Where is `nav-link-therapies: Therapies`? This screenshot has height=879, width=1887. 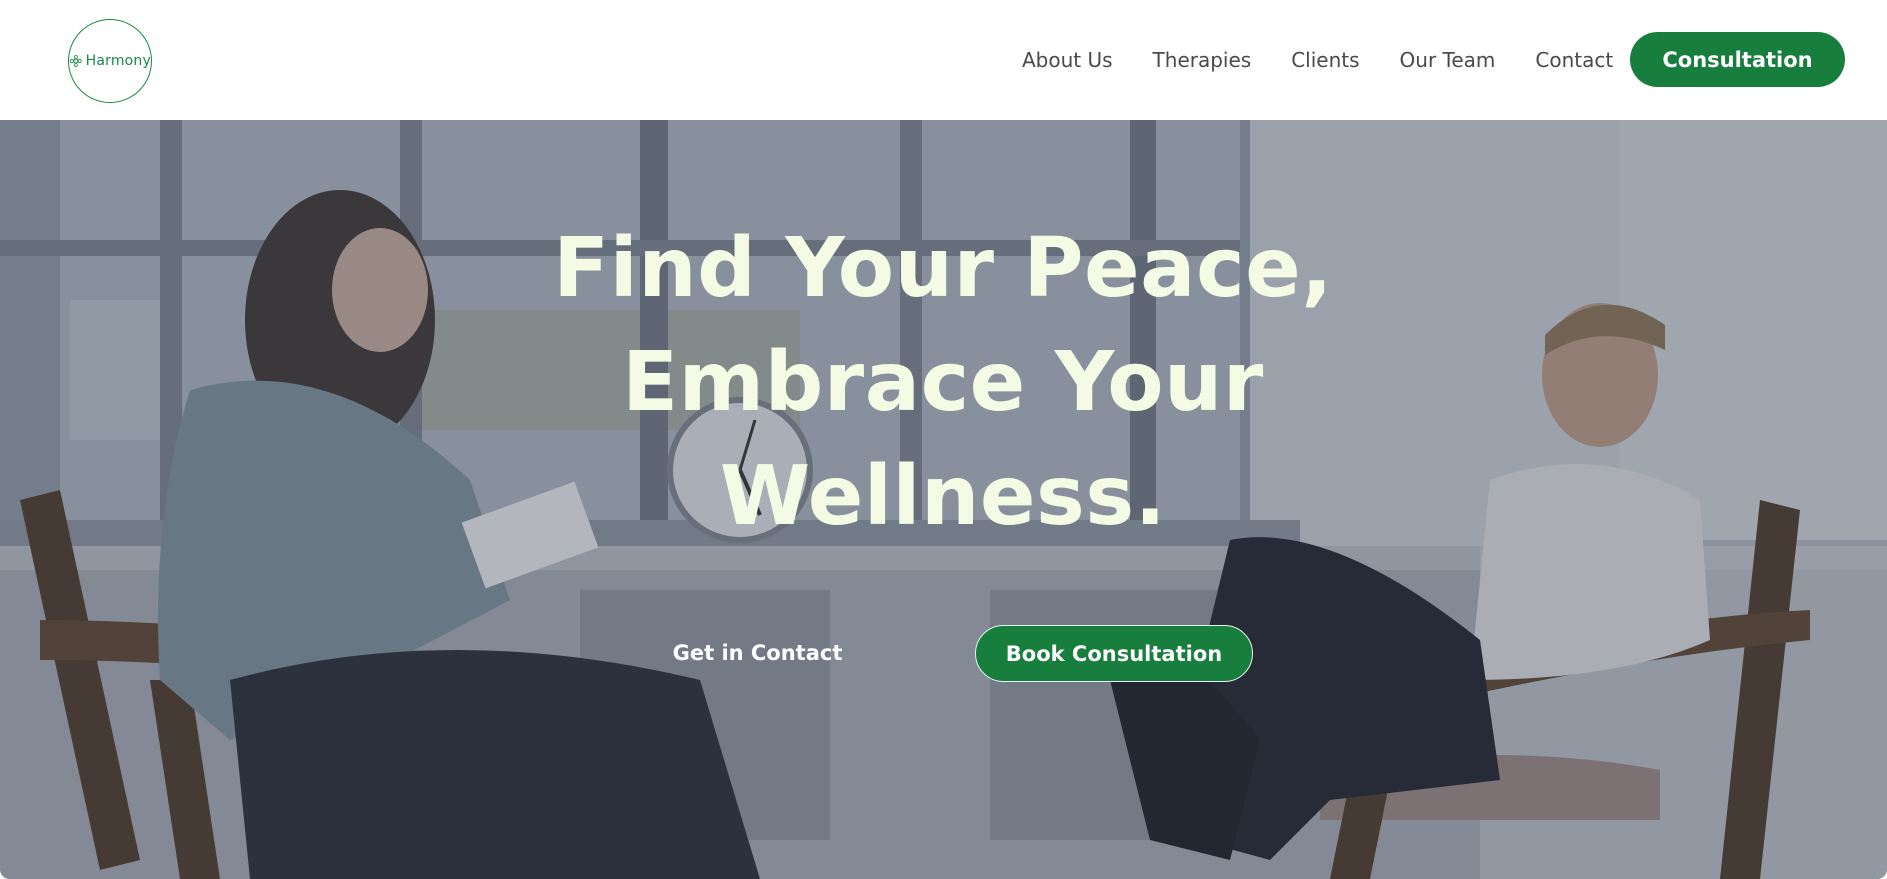
nav-link-therapies: Therapies is located at coordinates (1202, 60).